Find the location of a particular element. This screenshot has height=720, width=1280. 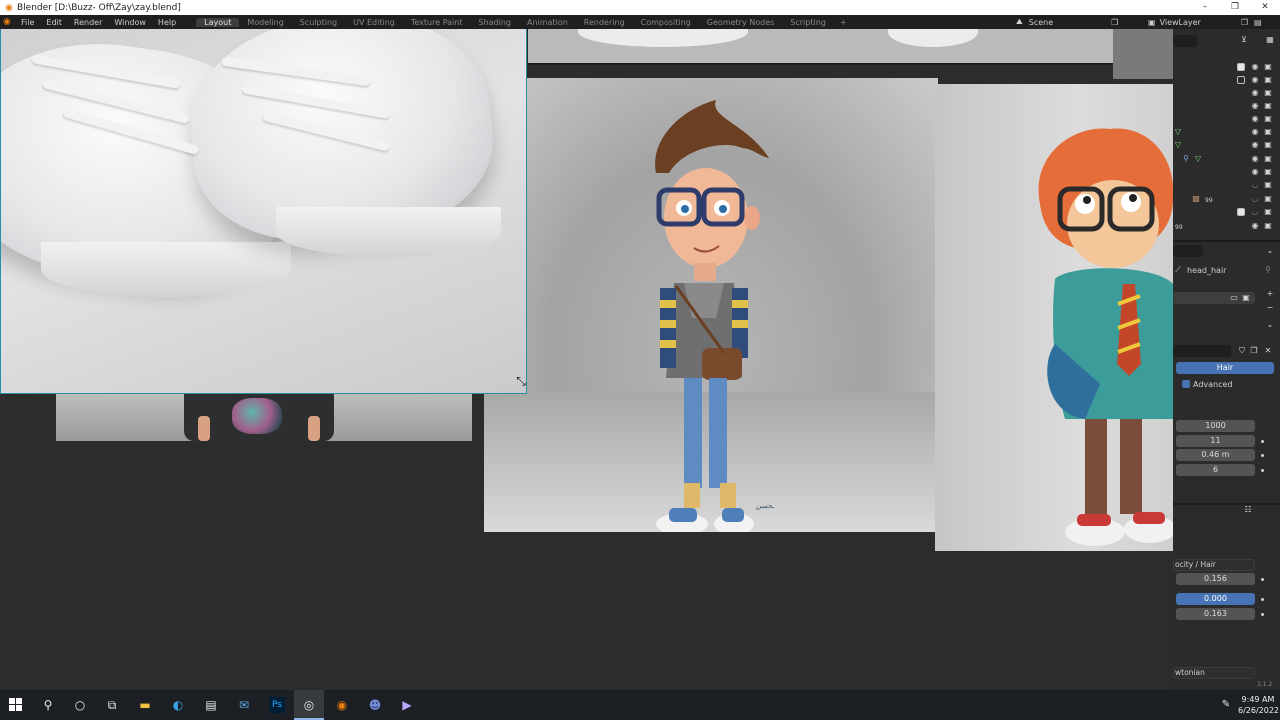

menu-render: Render is located at coordinates (88, 22).